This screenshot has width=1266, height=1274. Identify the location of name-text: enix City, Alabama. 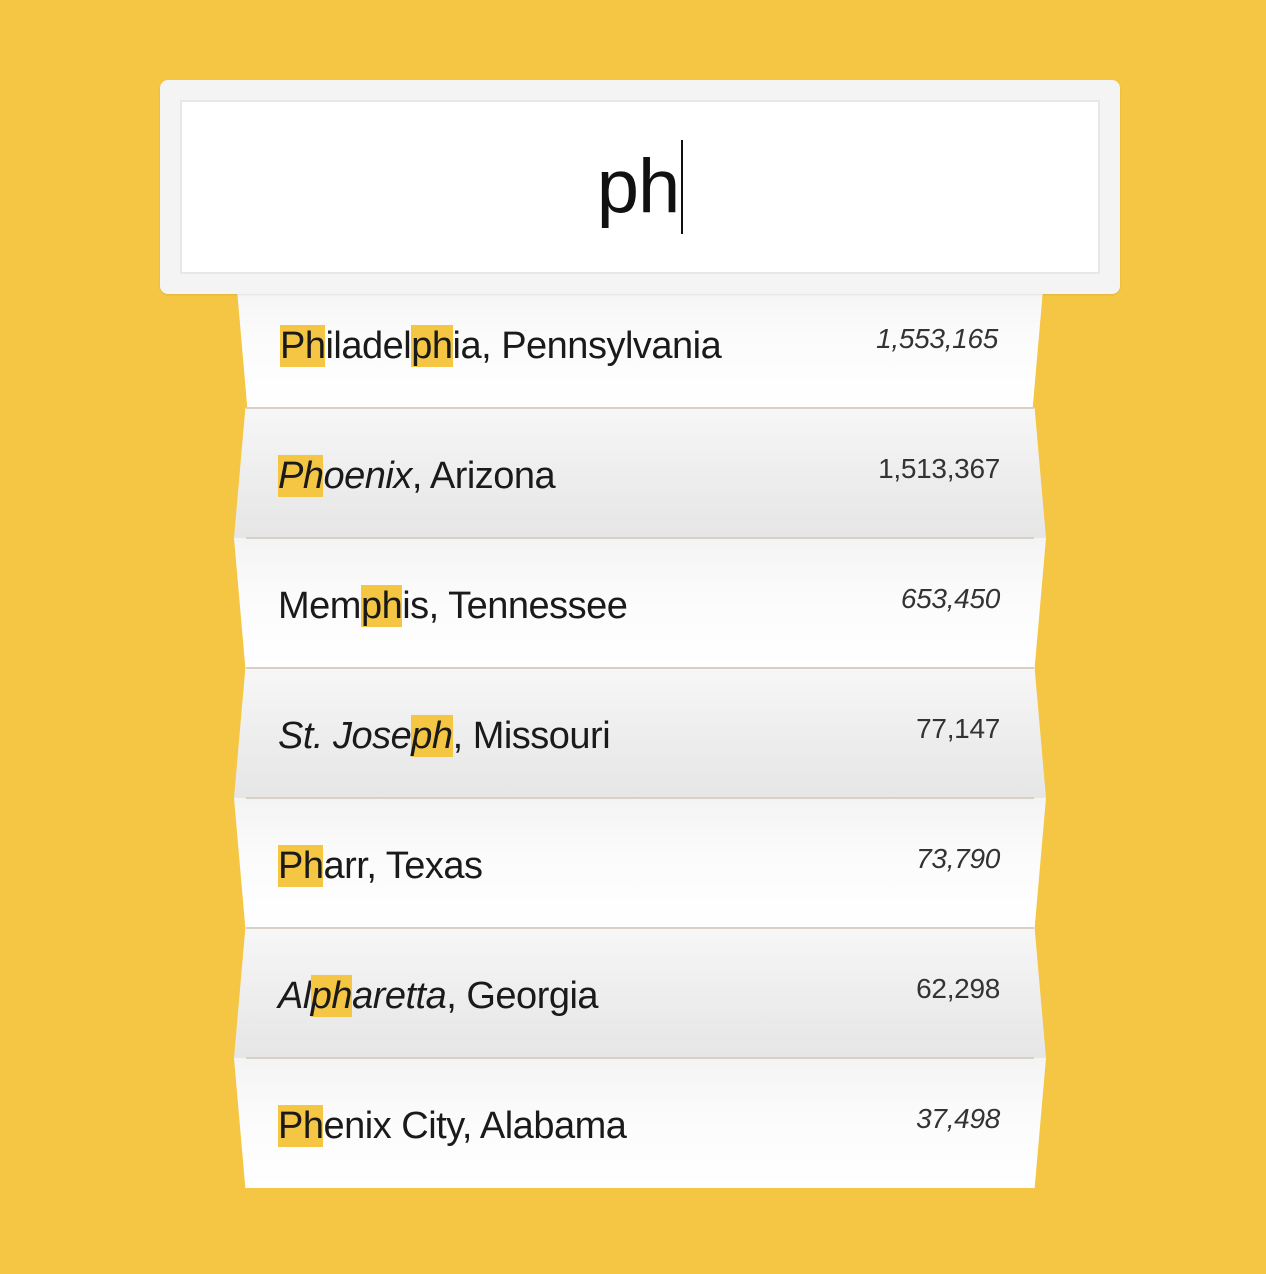
(475, 1125).